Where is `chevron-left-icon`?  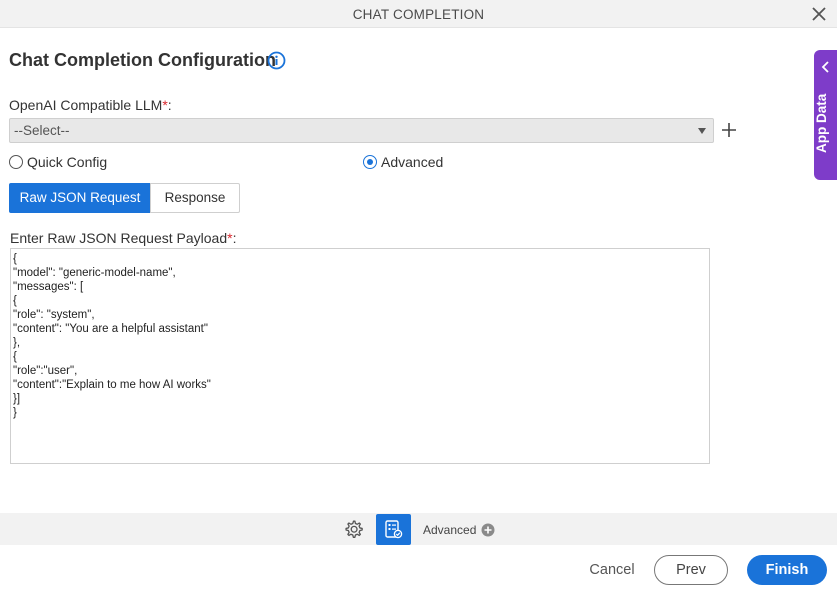 chevron-left-icon is located at coordinates (825, 67).